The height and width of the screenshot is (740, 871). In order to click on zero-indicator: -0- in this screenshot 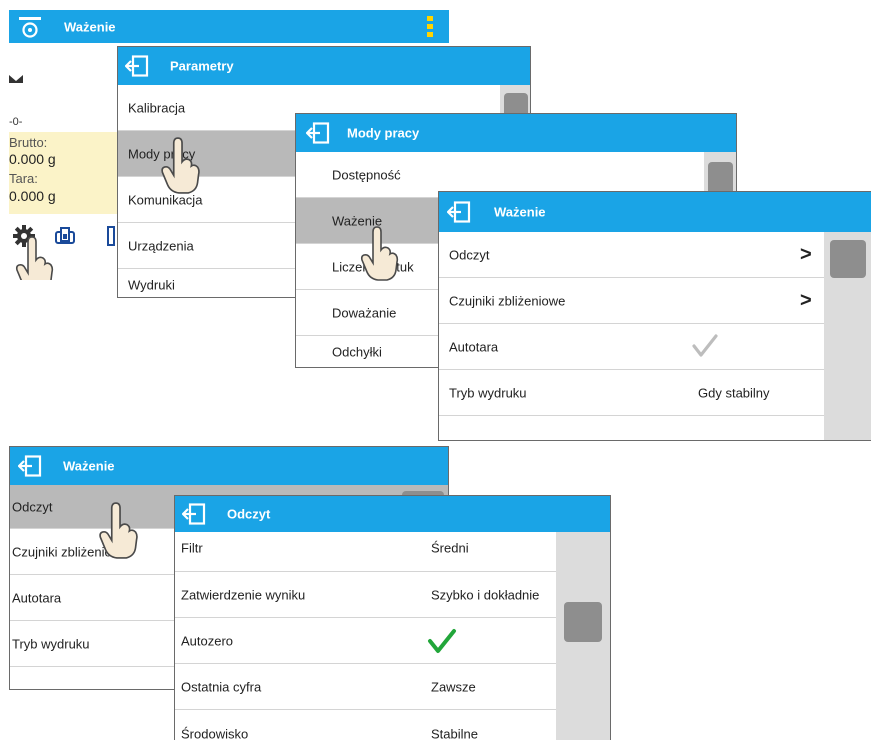, I will do `click(16, 122)`.